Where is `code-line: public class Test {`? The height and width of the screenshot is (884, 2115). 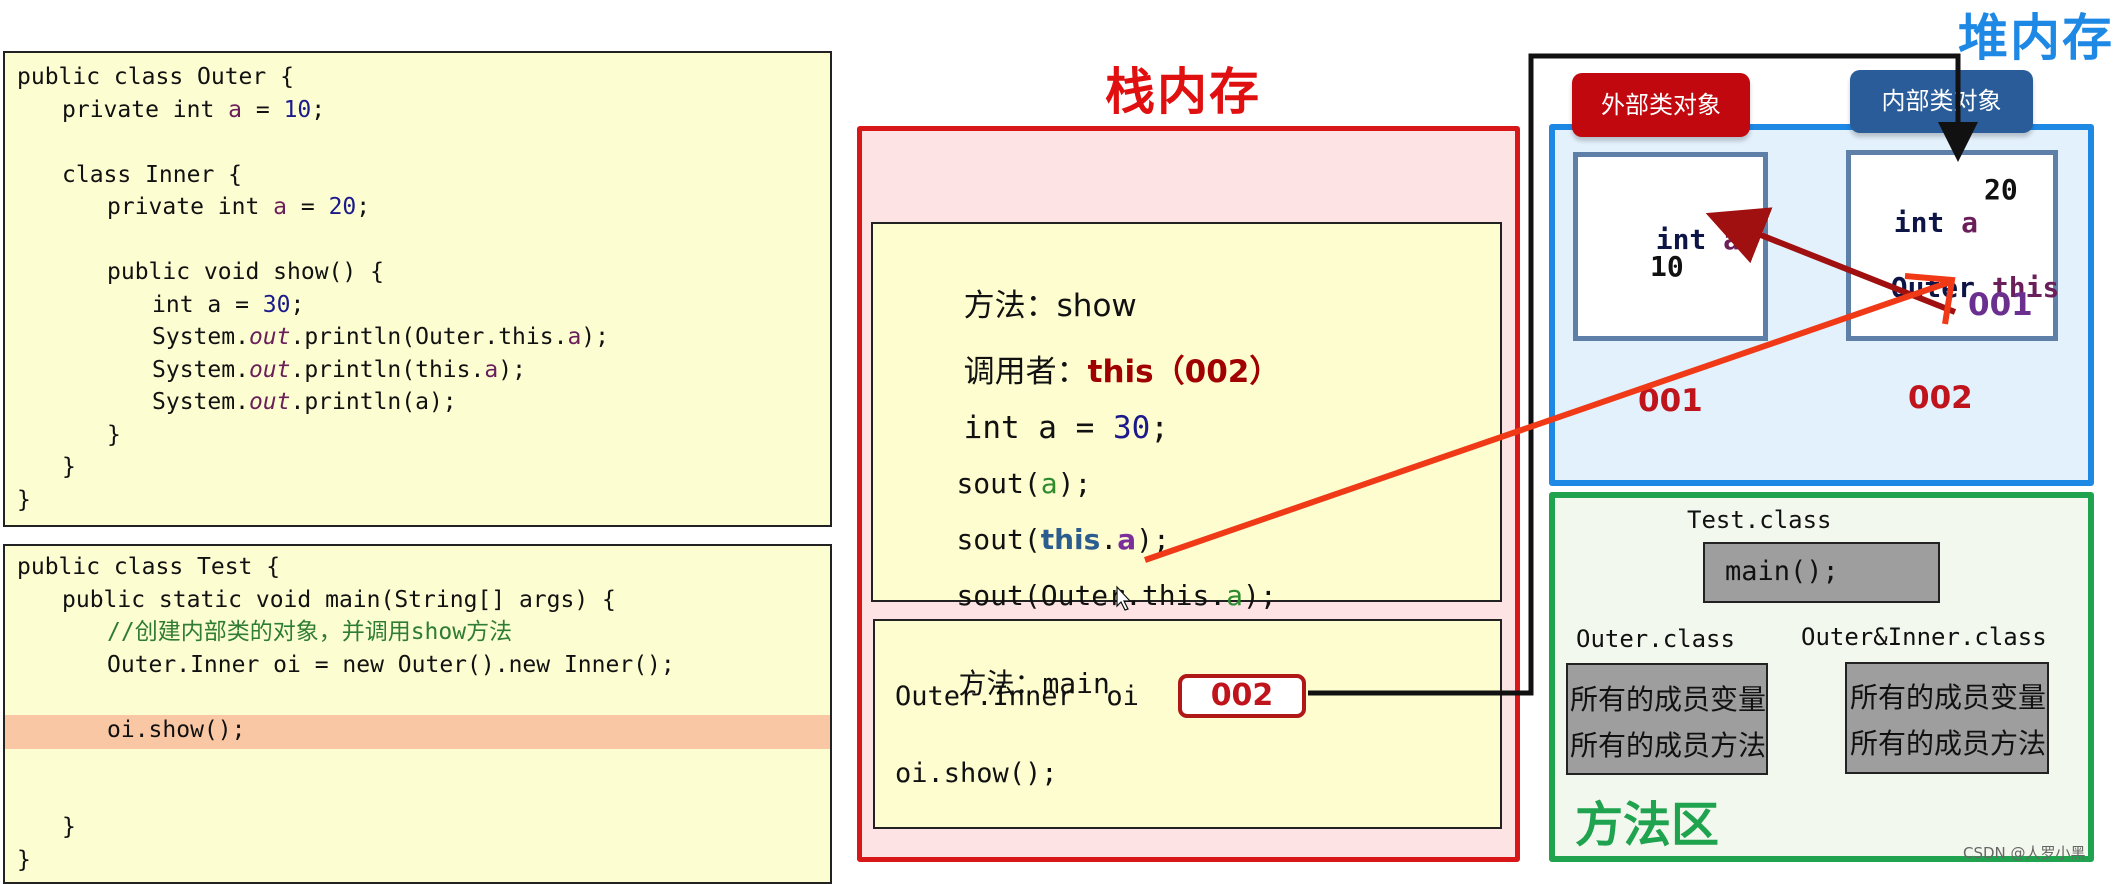
code-line: public class Test { is located at coordinates (148, 567).